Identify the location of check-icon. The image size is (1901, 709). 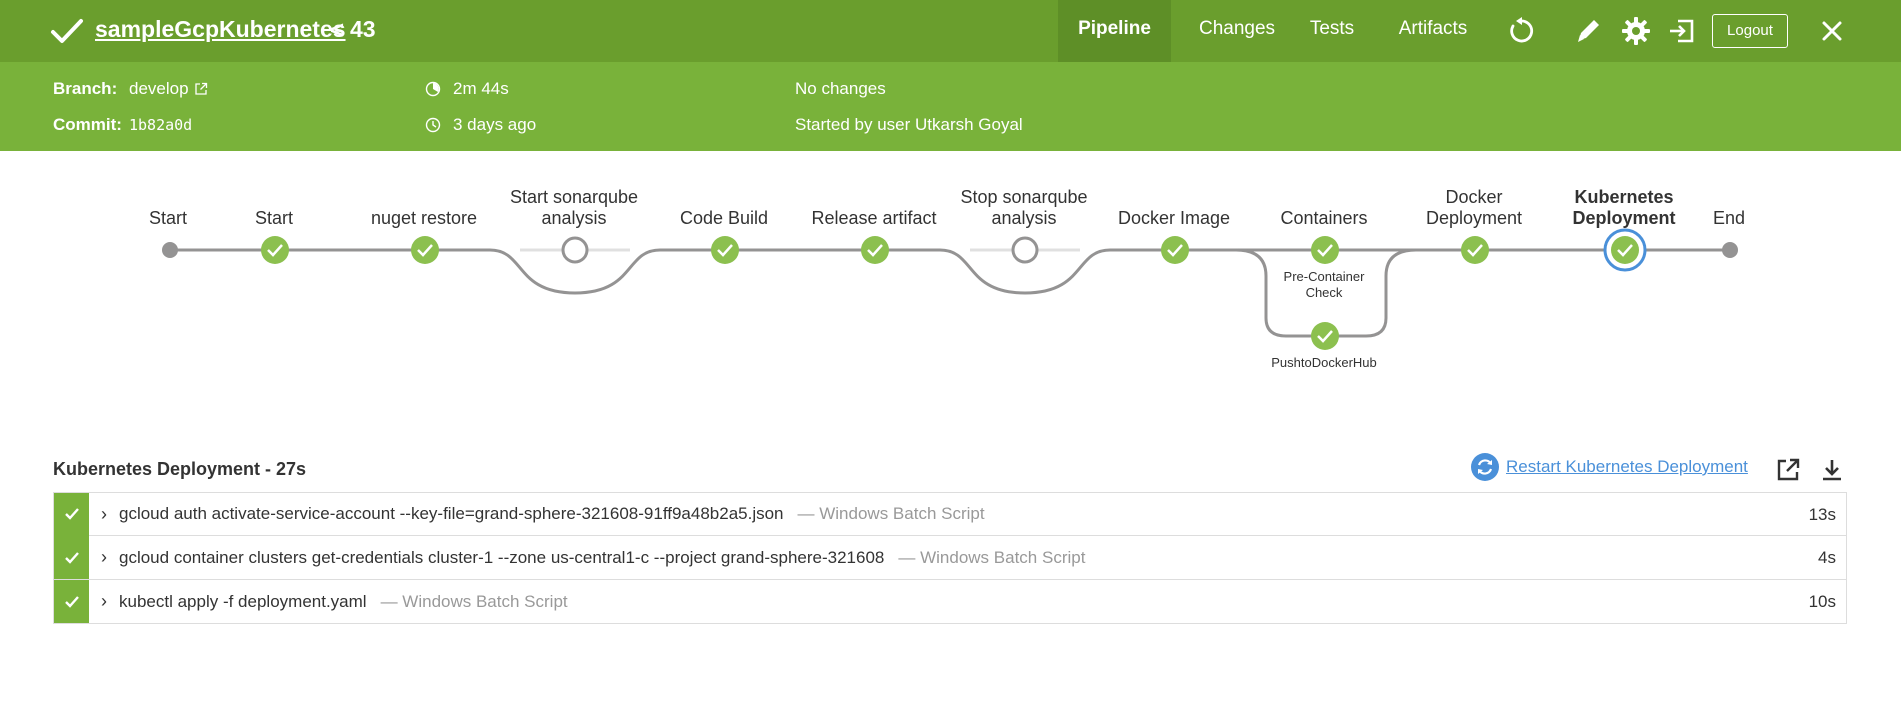
(67, 31).